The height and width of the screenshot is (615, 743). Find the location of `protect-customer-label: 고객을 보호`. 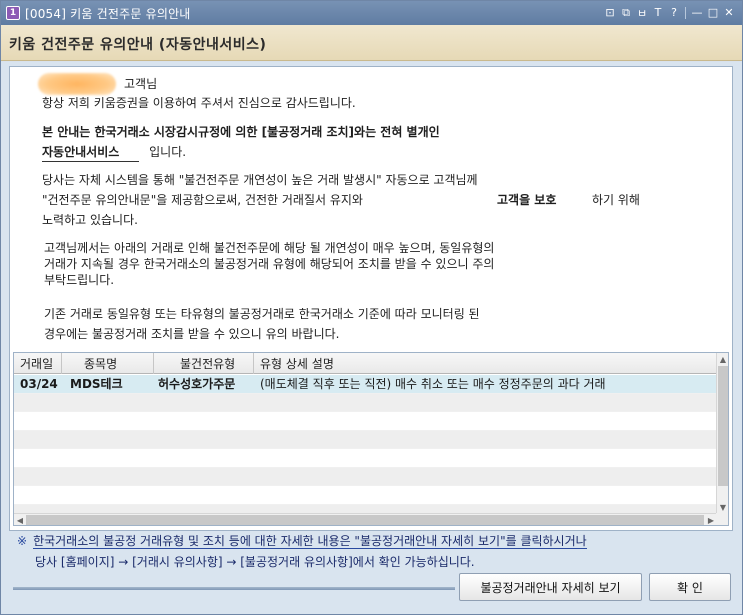

protect-customer-label: 고객을 보호 is located at coordinates (527, 200).